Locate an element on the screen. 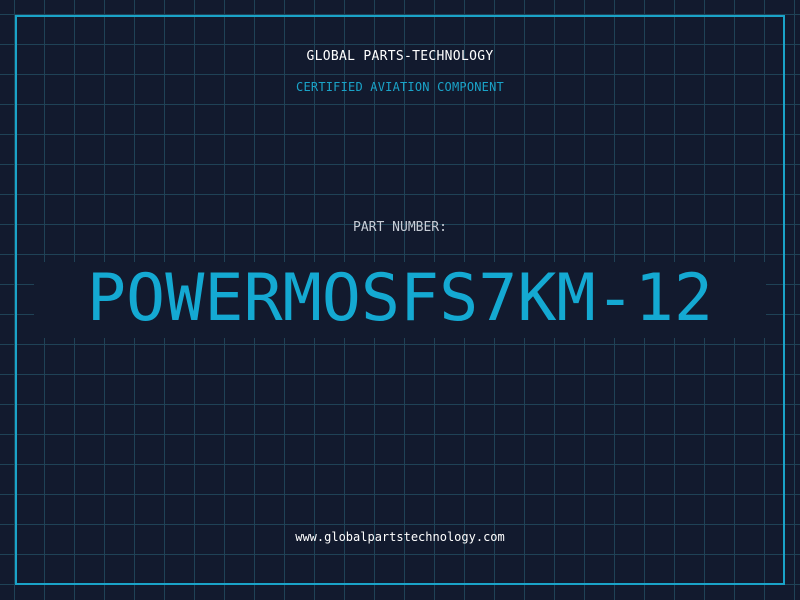 The image size is (800, 600). part-number-value: POWERMOSFS7KM-12 is located at coordinates (400, 298).